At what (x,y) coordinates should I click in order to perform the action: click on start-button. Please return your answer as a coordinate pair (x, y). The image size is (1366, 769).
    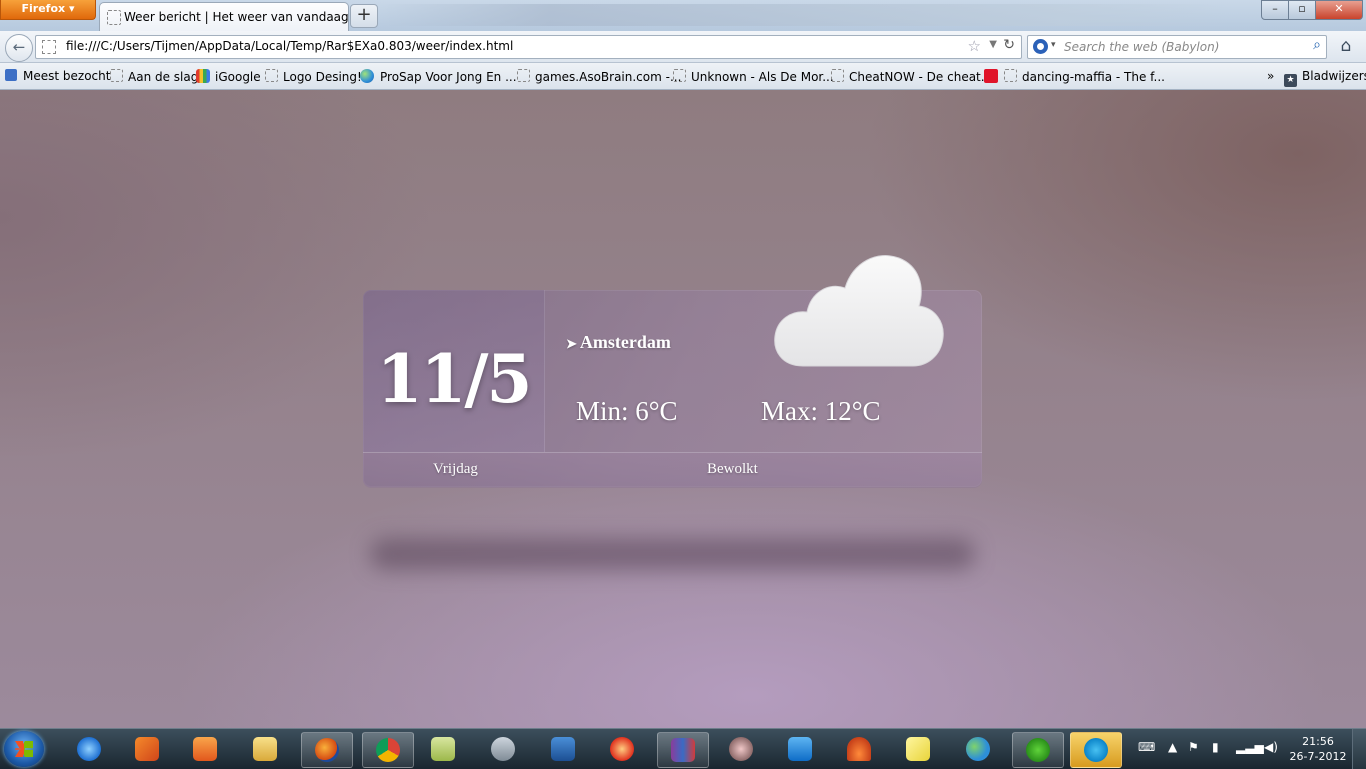
    Looking at the image, I should click on (24, 749).